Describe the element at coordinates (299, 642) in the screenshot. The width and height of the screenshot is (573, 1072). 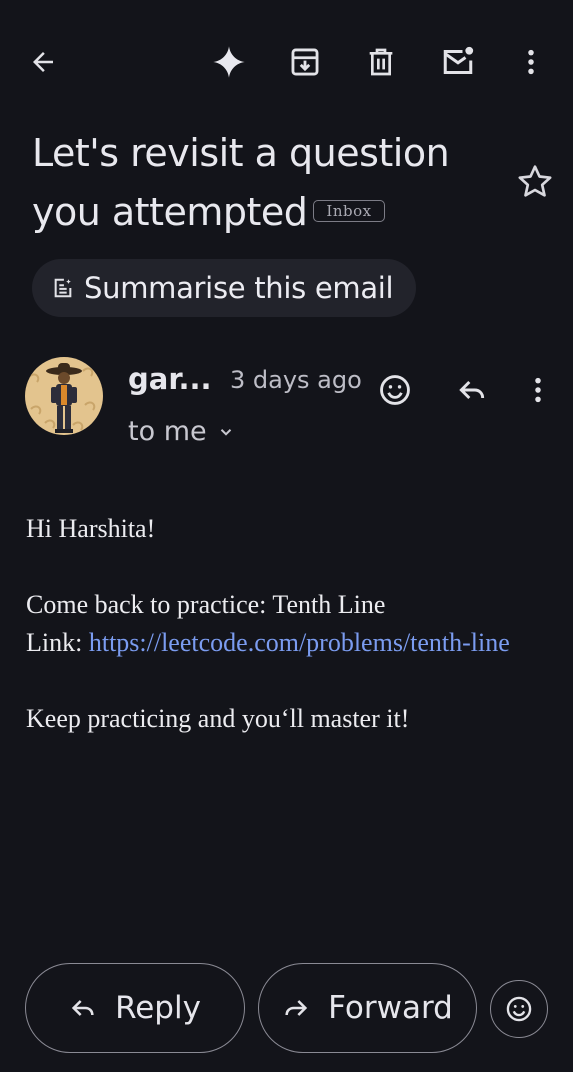
I see `problem-link: https://leetcode.com/problems/tenth-line` at that location.